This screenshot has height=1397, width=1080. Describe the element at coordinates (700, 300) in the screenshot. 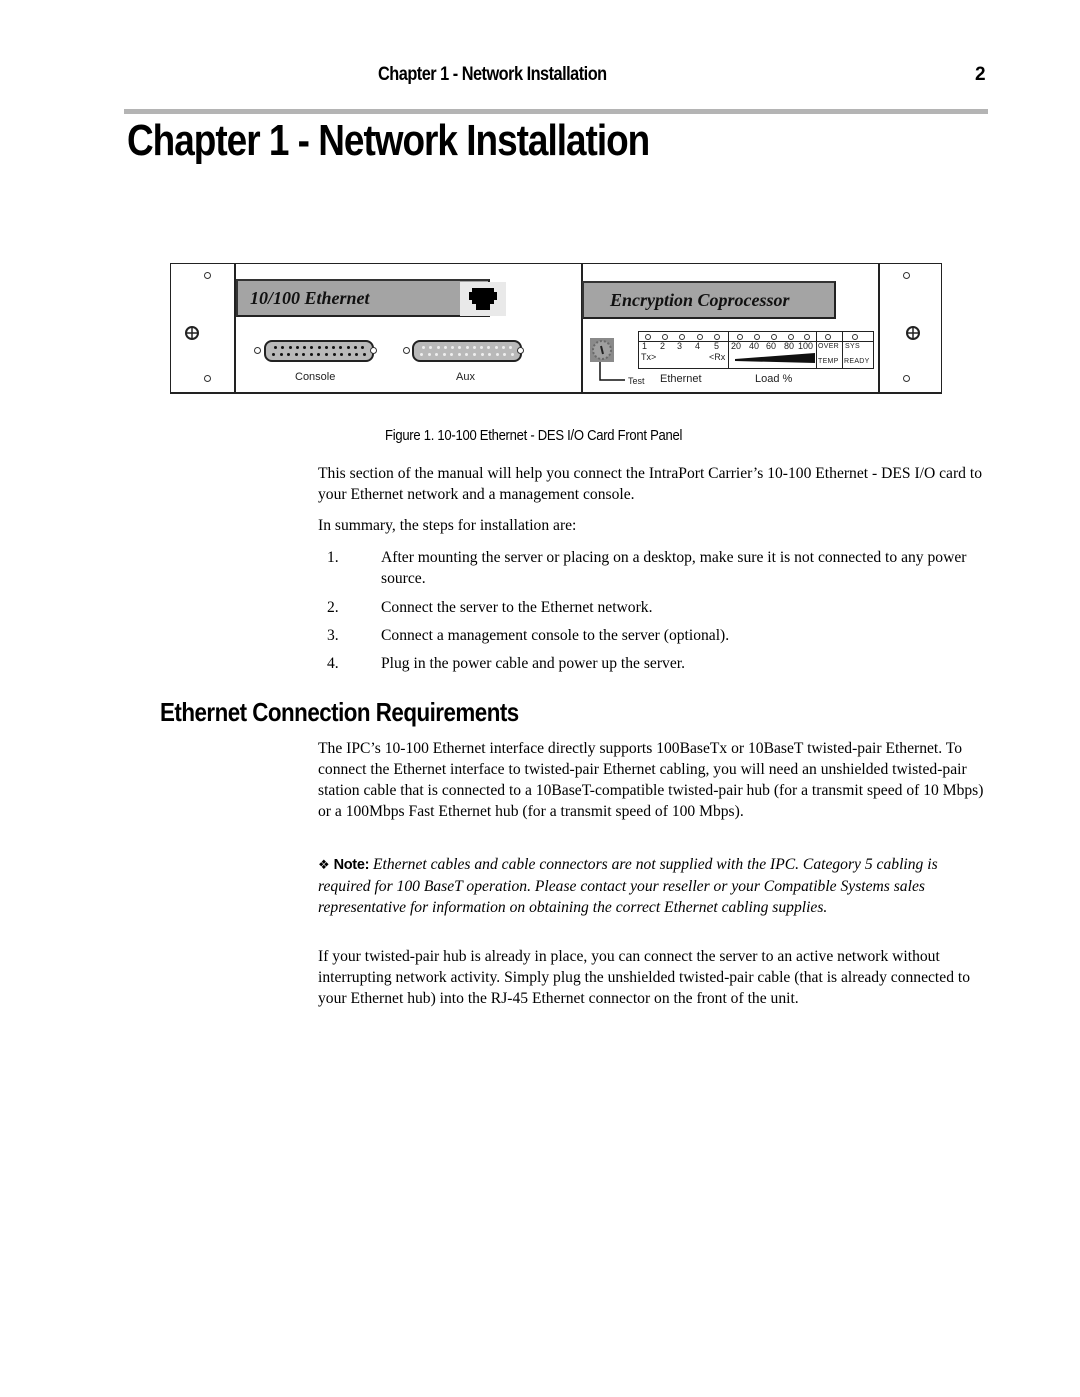

I see `encryption-label: Encryption Coprocessor` at that location.